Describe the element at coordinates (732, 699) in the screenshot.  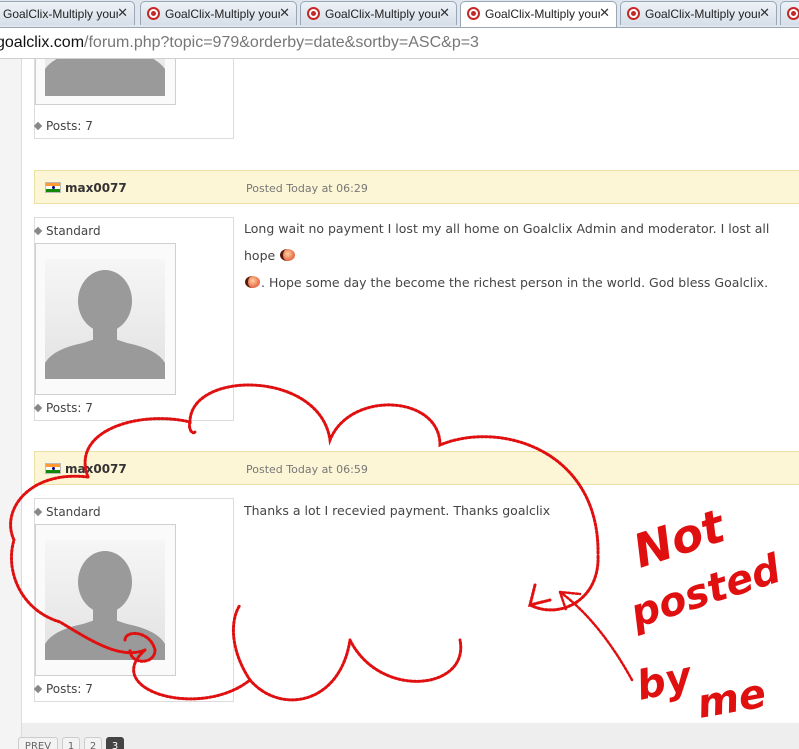
I see `annotation-line-4: me` at that location.